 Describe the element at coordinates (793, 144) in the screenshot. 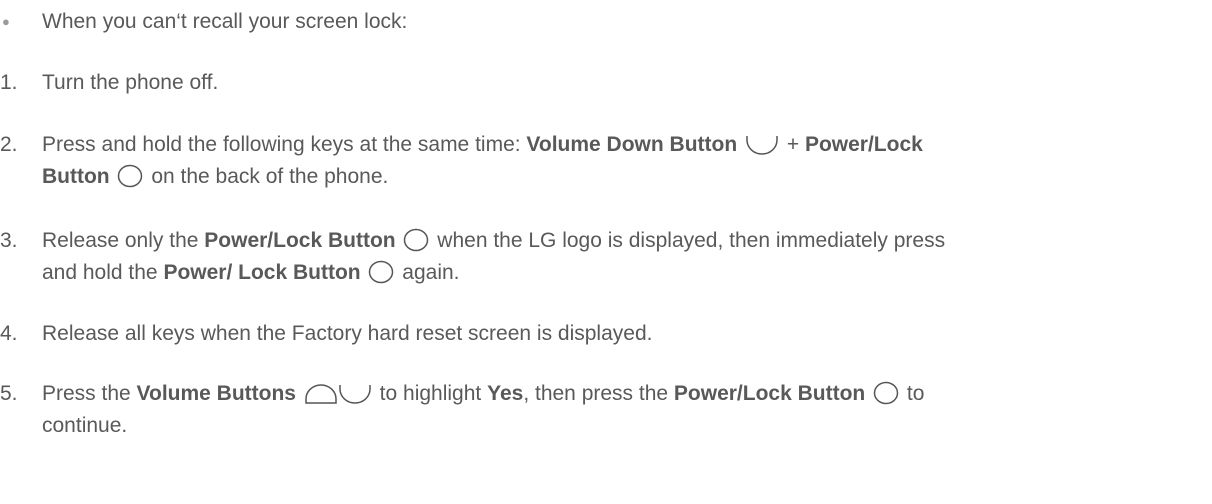

I see `step-text-segment: +` at that location.